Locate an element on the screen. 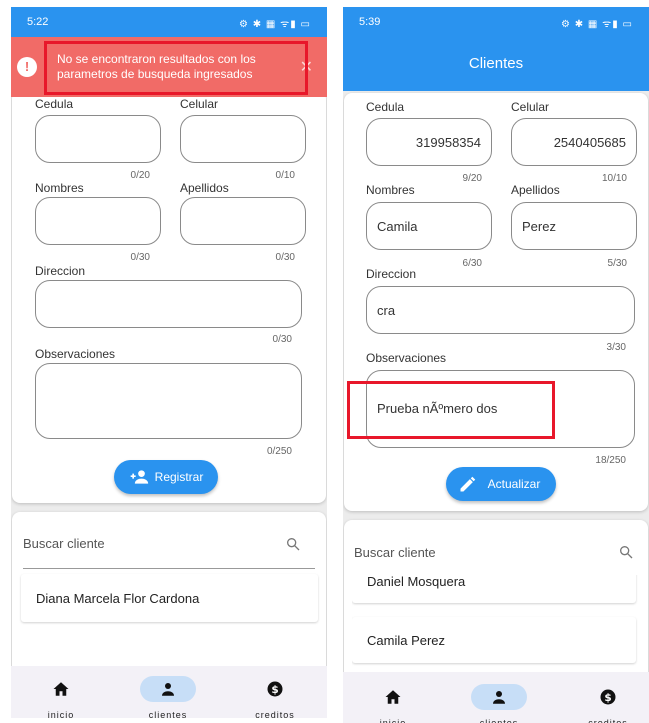 The image size is (649, 723). person-add-icon is located at coordinates (139, 477).